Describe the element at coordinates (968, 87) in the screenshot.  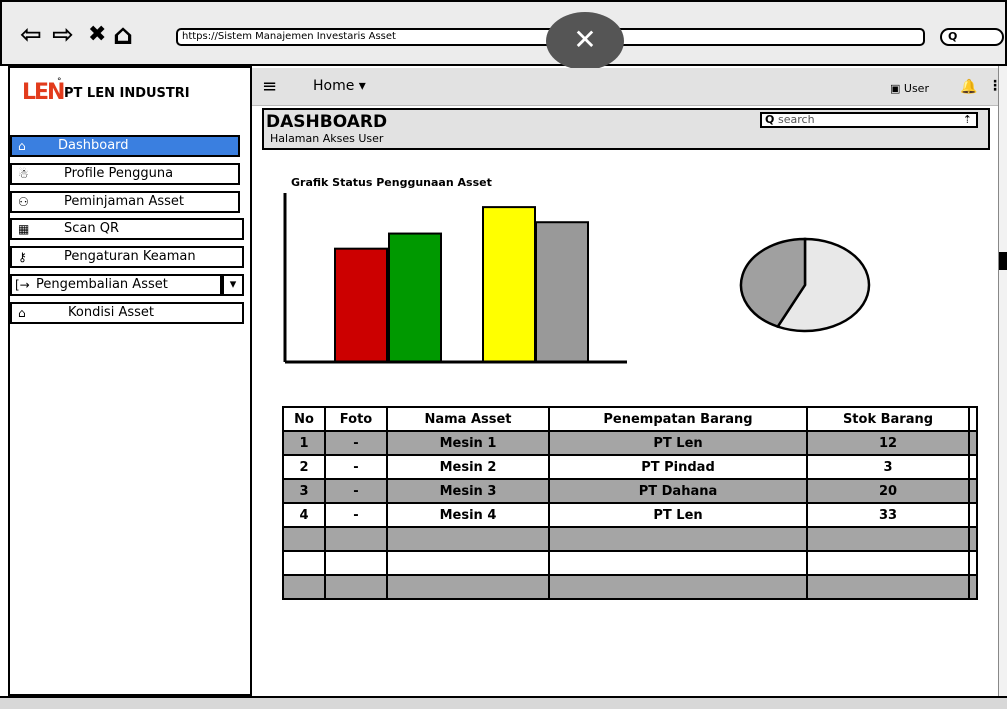
I see `bell-icon: 🔔` at that location.